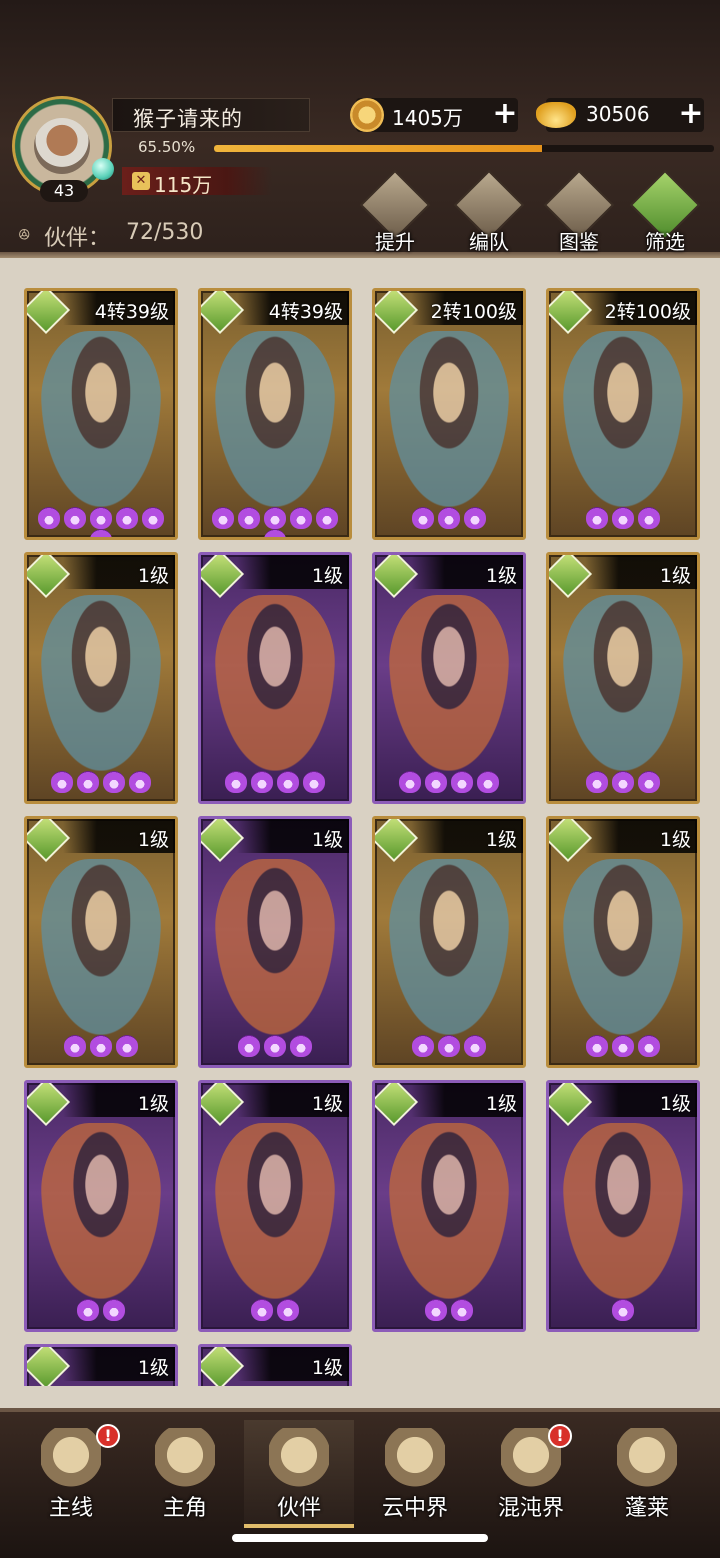  Describe the element at coordinates (531, 1474) in the screenshot. I see `nav-chaos-realm: 混沌界 !` at that location.